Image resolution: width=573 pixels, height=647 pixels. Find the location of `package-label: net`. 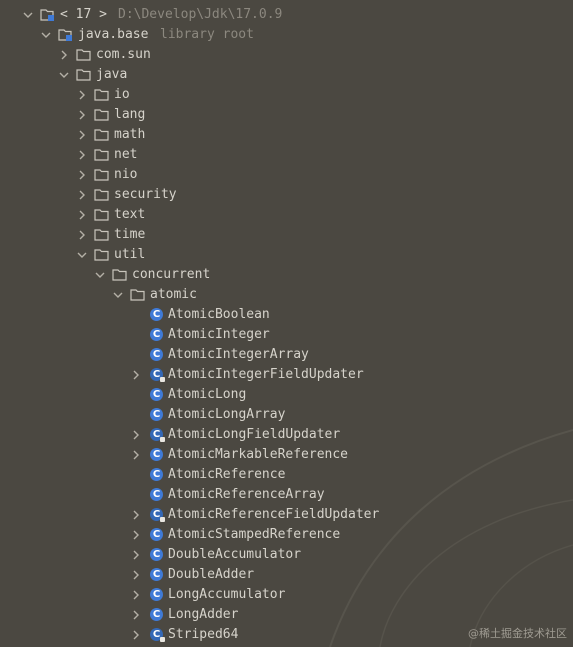

package-label: net is located at coordinates (126, 154).